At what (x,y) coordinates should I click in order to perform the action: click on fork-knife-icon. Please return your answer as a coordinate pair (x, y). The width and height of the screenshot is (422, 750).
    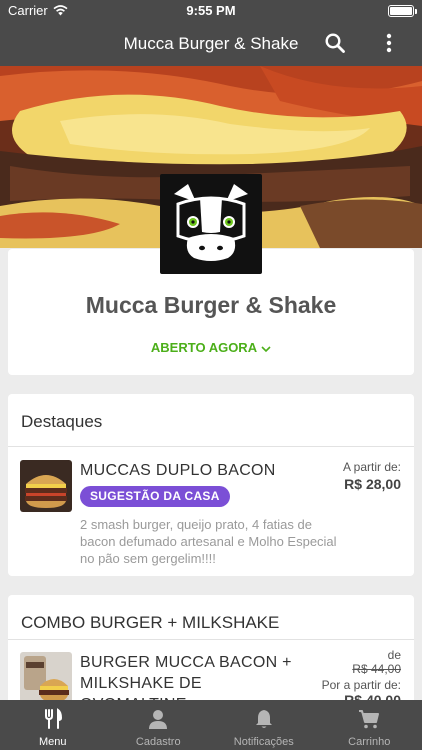
    Looking at the image, I should click on (53, 718).